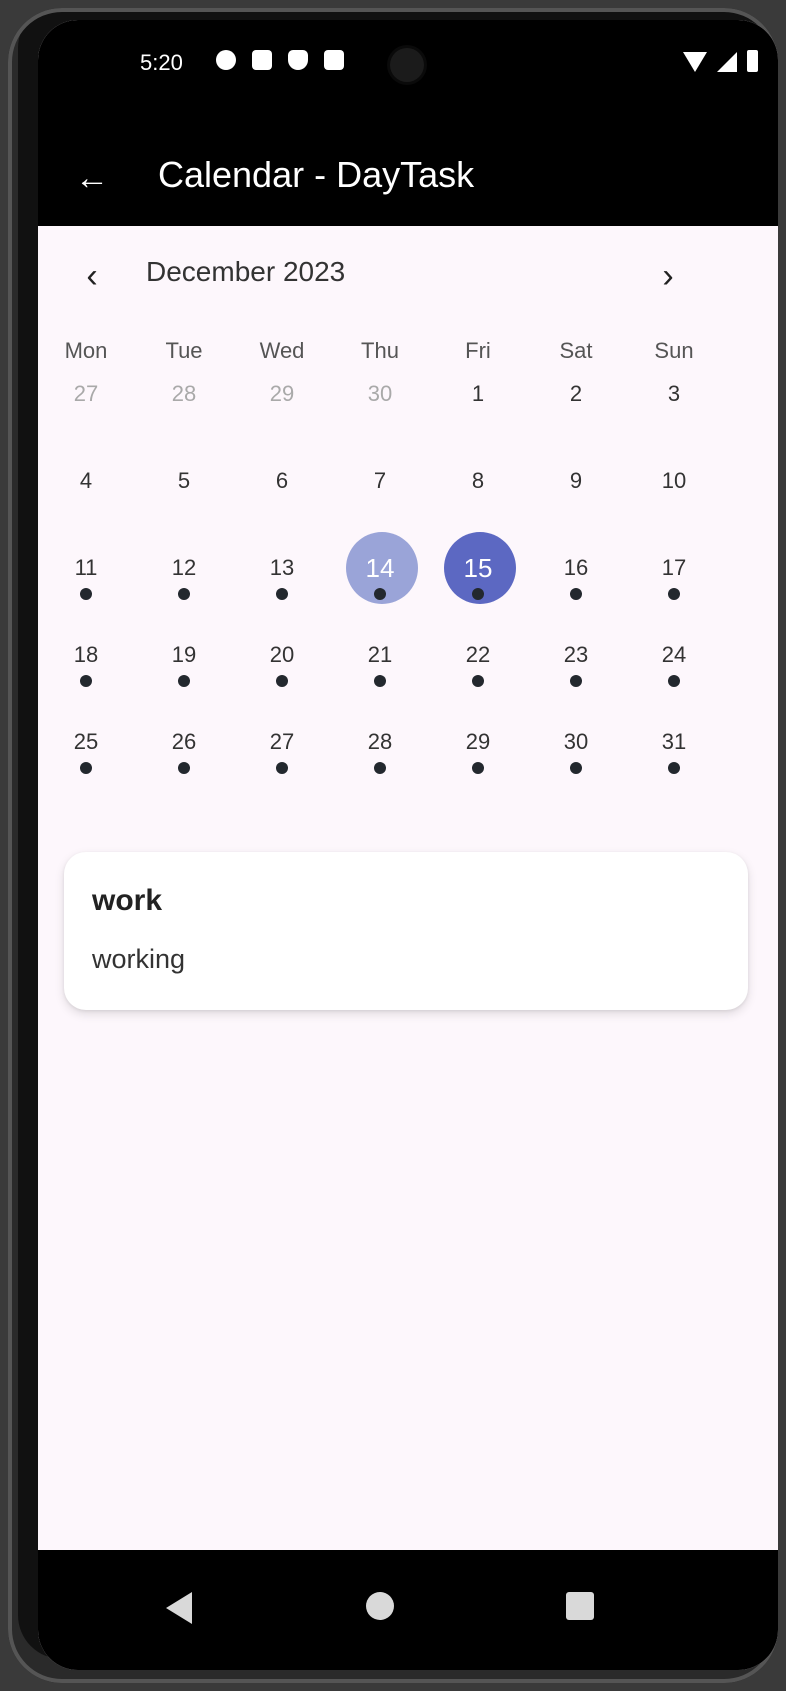 The height and width of the screenshot is (1691, 786). Describe the element at coordinates (92, 178) in the screenshot. I see `back-arrow-icon: ←` at that location.